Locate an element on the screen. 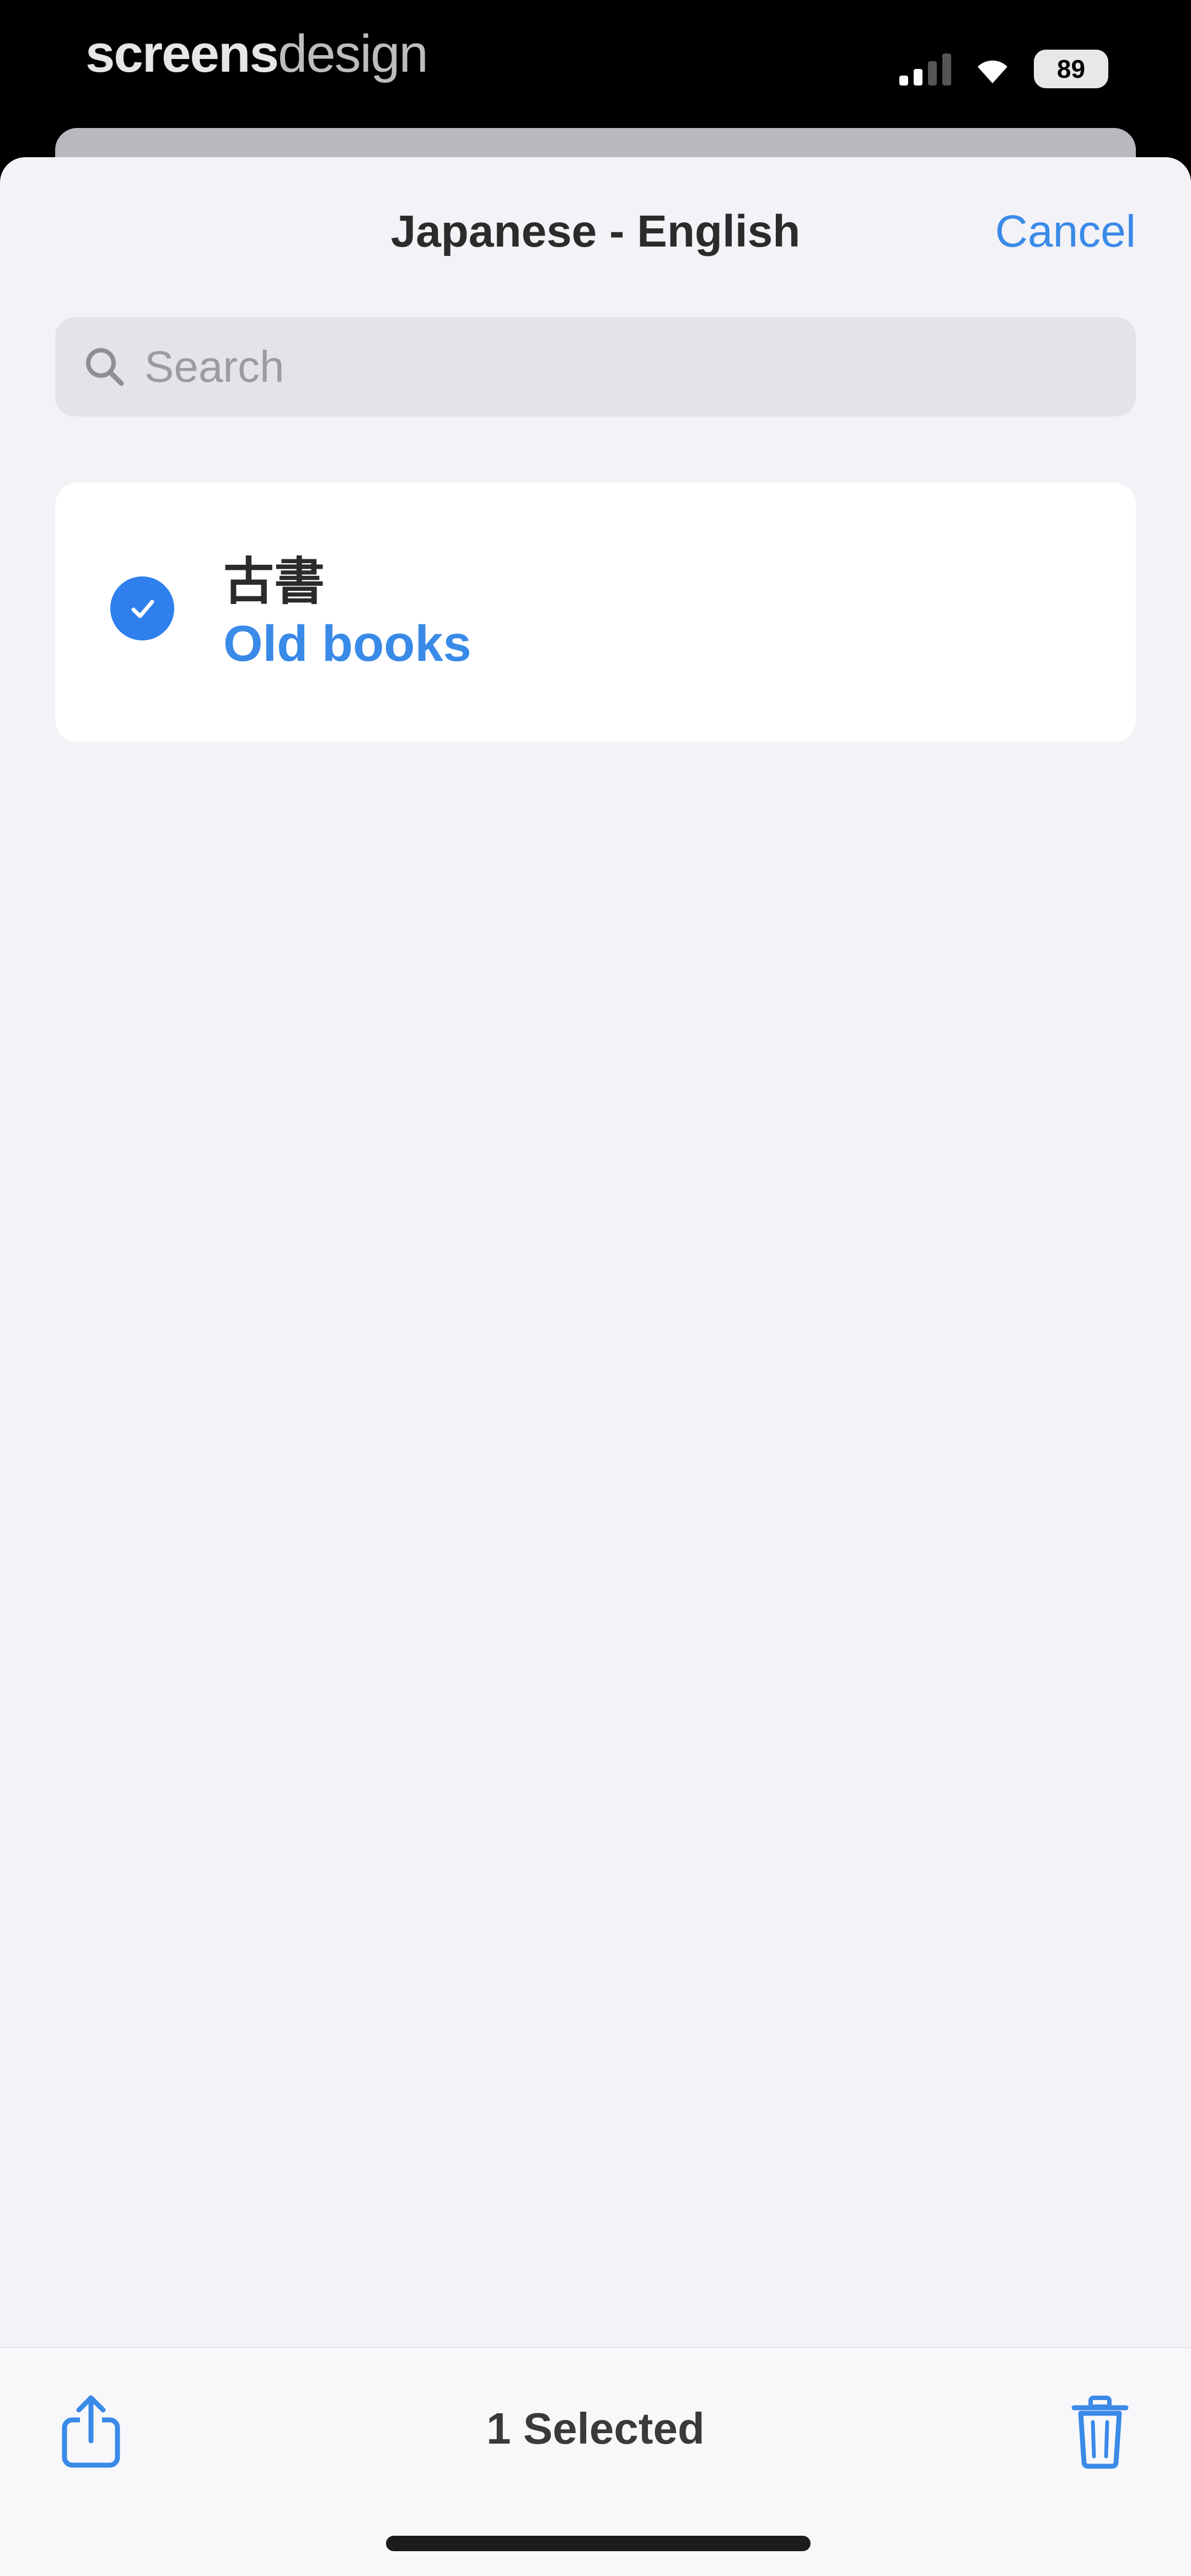 This screenshot has height=2576, width=1191. brand-watermark: screensdesign is located at coordinates (256, 54).